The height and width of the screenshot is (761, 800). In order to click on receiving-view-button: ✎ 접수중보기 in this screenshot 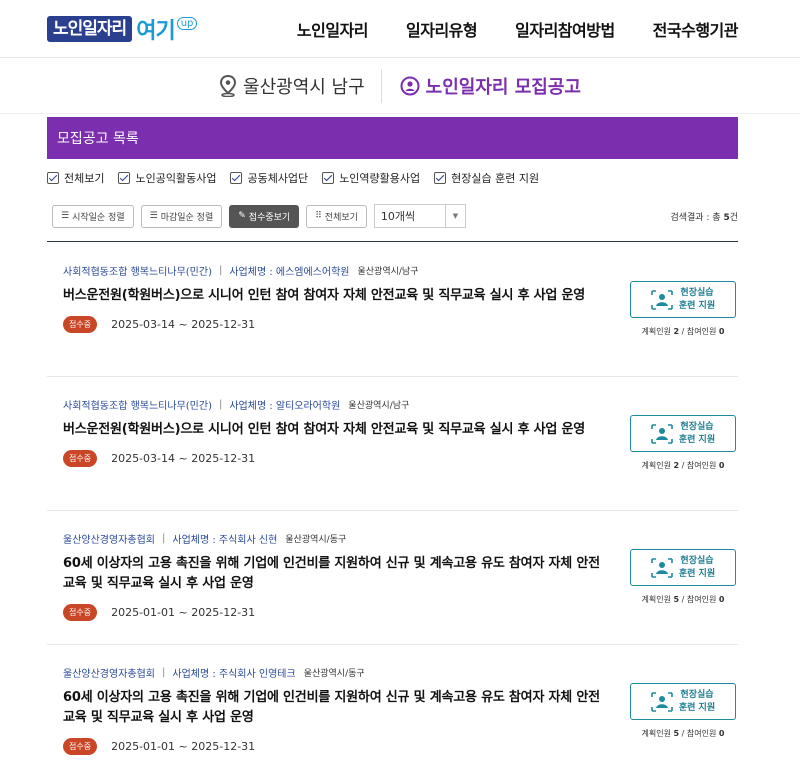, I will do `click(264, 216)`.